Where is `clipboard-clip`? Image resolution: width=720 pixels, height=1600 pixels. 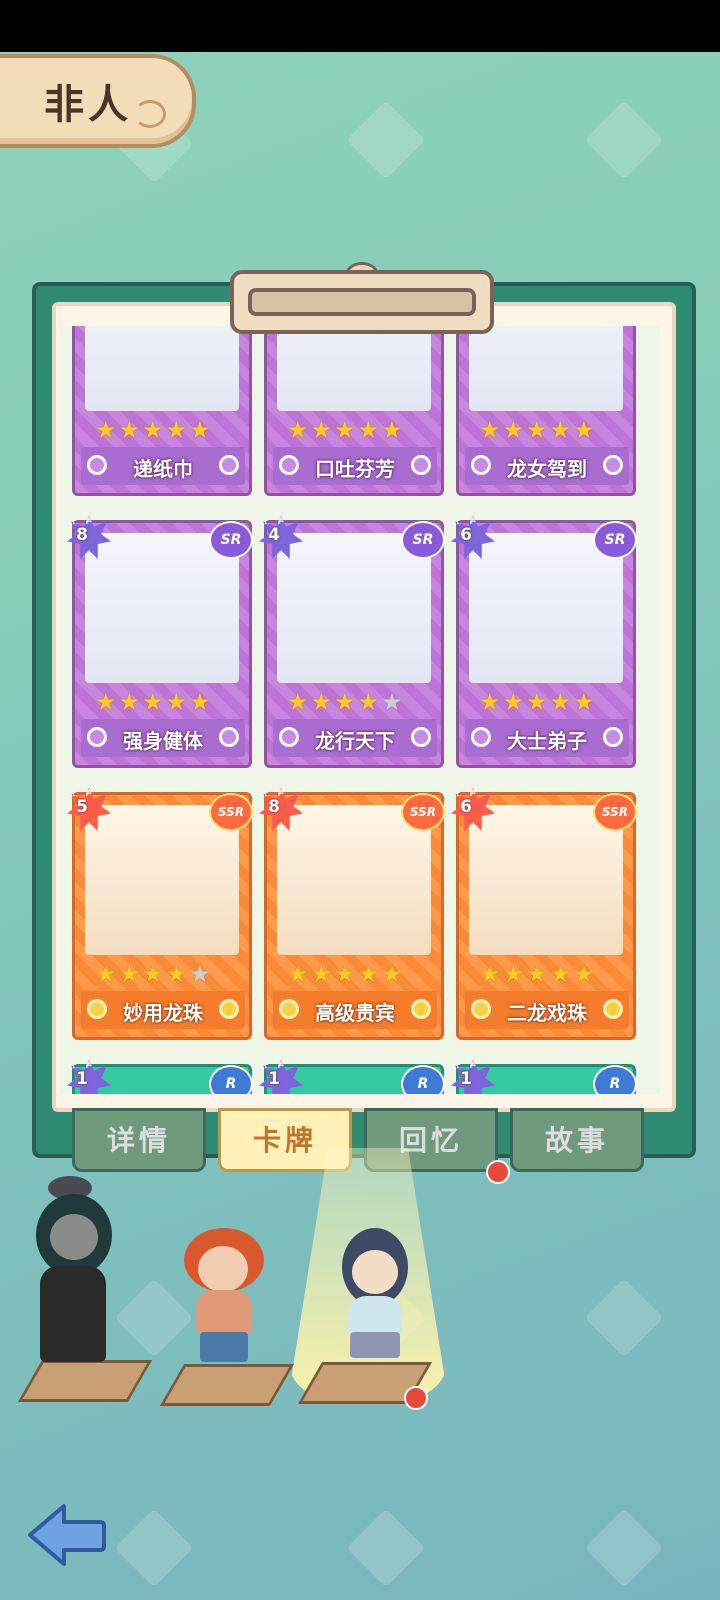
clipboard-clip is located at coordinates (362, 302).